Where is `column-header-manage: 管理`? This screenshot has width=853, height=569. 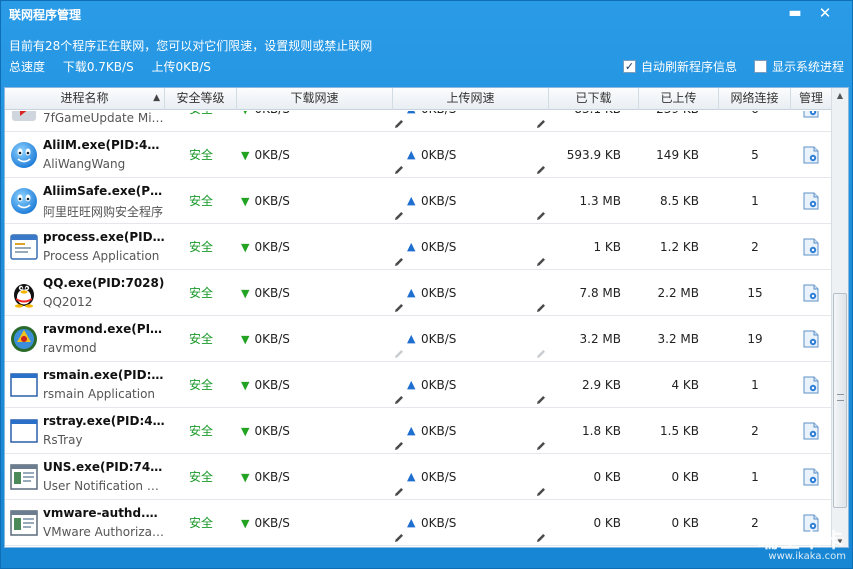
column-header-manage: 管理 is located at coordinates (811, 99).